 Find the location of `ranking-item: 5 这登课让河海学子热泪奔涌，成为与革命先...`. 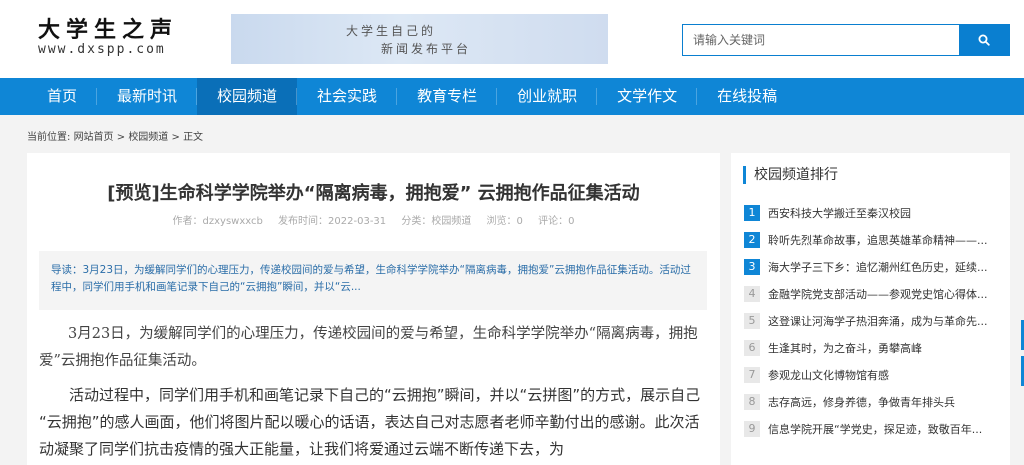

ranking-item: 5 这登课让河海学子热泪奔涌，成为与革命先... is located at coordinates (871, 320).